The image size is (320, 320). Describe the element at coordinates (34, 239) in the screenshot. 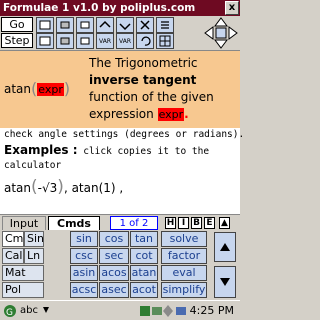

I see `category-sin: Sin` at that location.